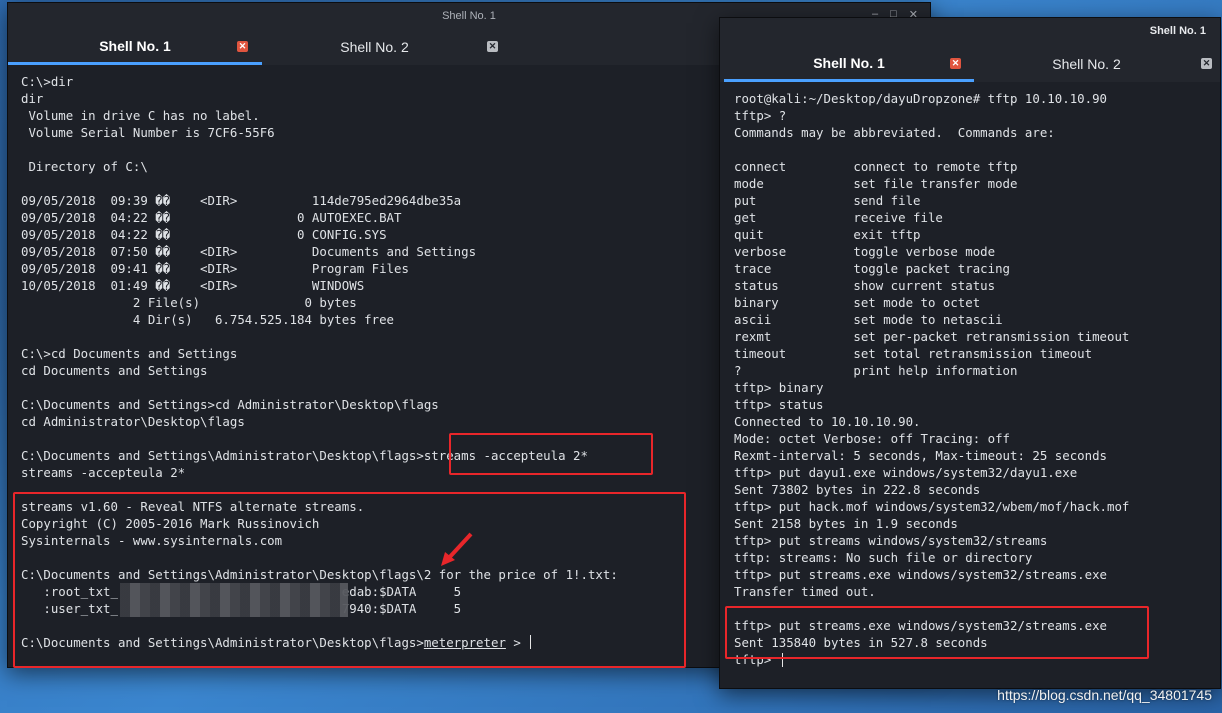  Describe the element at coordinates (827, 421) in the screenshot. I see `terminal-line: Connected to 10.10.10.90.` at that location.